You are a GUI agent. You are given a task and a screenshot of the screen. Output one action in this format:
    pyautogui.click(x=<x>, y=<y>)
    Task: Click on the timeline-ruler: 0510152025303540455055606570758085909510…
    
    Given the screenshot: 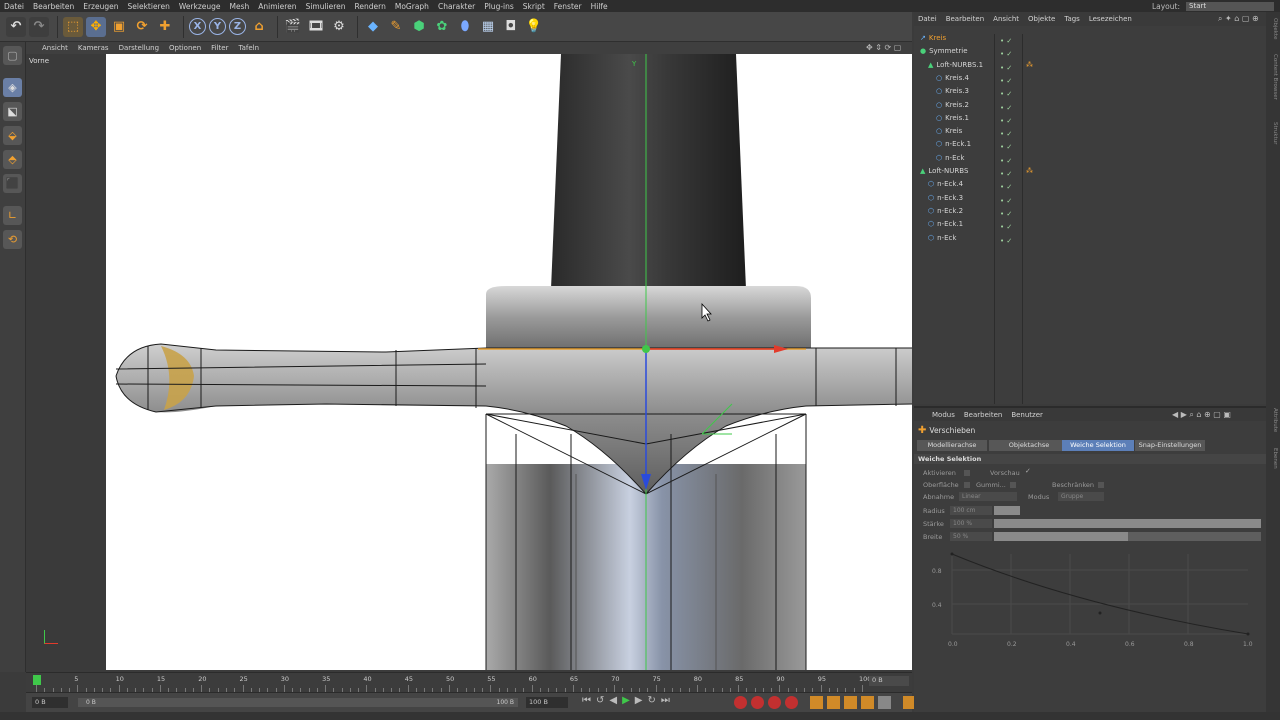 What is the action you would take?
    pyautogui.click(x=469, y=682)
    